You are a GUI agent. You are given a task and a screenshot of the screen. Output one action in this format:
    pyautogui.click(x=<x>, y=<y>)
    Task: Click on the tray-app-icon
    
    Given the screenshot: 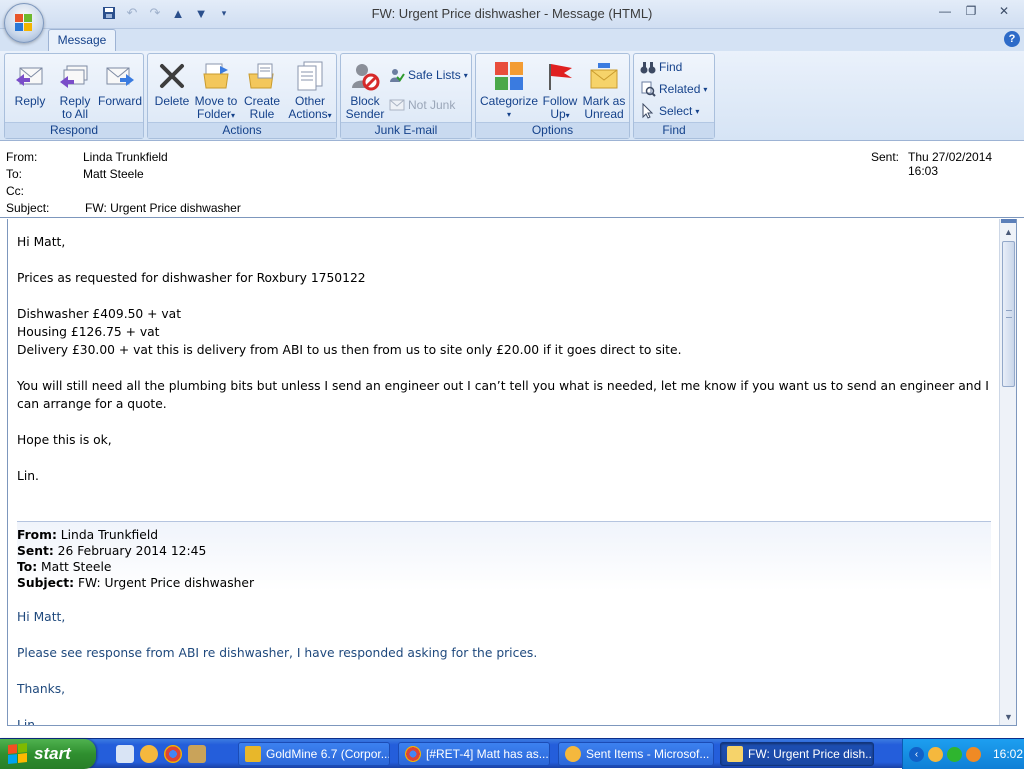 What is the action you would take?
    pyautogui.click(x=973, y=754)
    